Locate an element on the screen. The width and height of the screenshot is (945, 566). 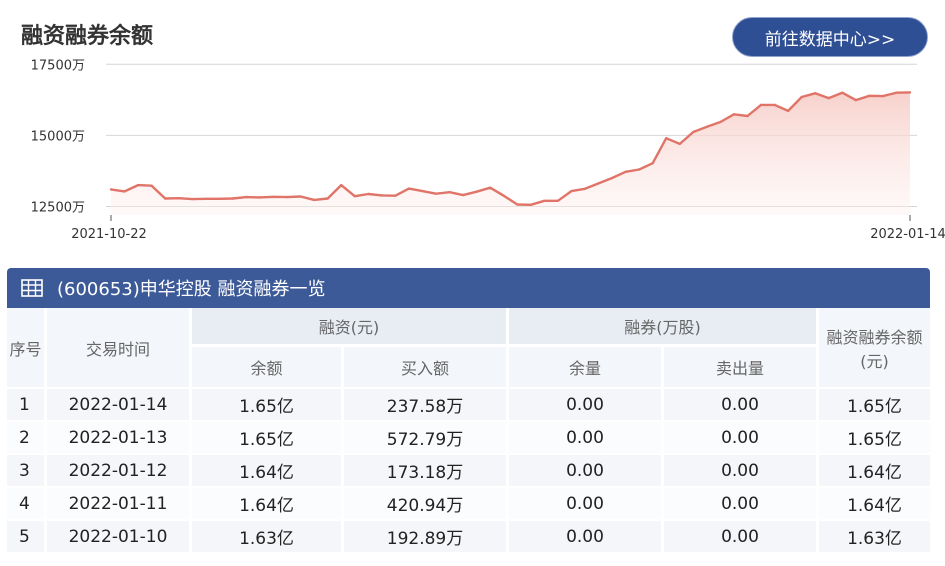
table-title: (600653)申华控股 融资融券一览 is located at coordinates (191, 289).